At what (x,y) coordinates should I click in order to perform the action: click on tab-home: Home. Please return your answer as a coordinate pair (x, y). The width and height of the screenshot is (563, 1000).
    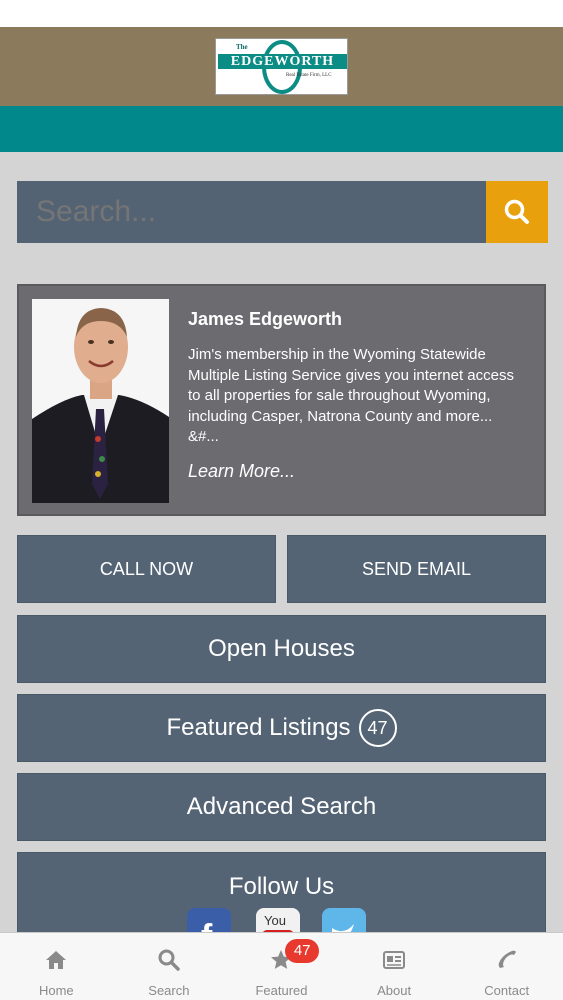
    Looking at the image, I should click on (56, 966).